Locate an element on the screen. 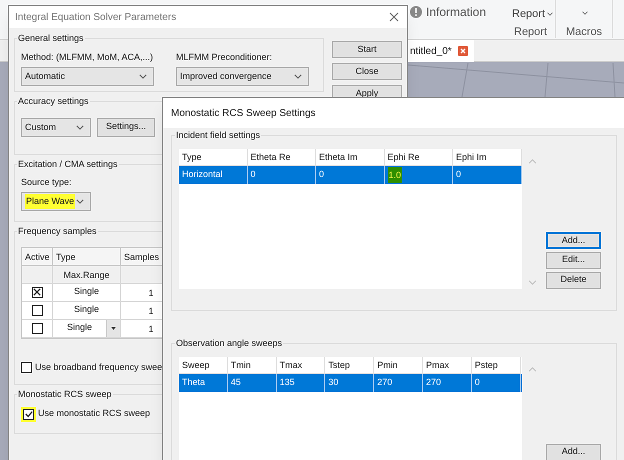  column-header: Type is located at coordinates (87, 256).